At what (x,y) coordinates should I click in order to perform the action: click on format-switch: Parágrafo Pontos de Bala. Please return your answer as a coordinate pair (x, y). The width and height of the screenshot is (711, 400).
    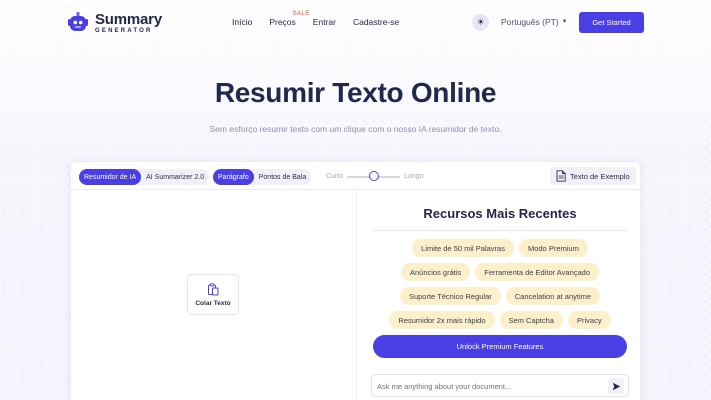
    Looking at the image, I should click on (262, 177).